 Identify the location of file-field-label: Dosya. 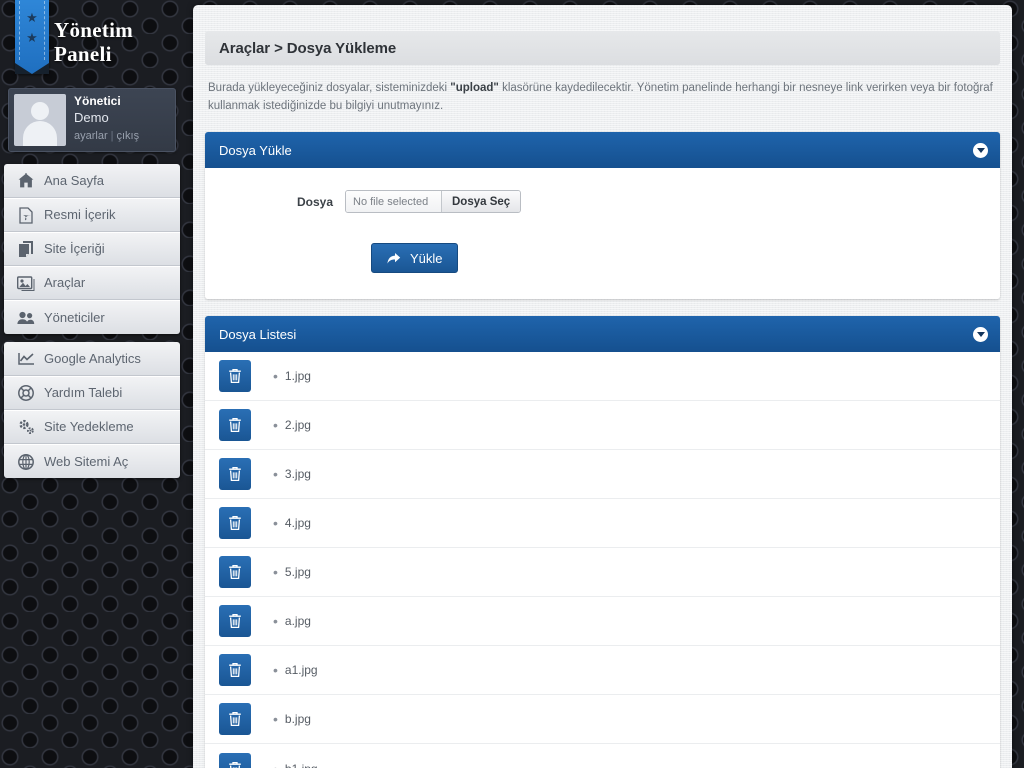
(314, 201).